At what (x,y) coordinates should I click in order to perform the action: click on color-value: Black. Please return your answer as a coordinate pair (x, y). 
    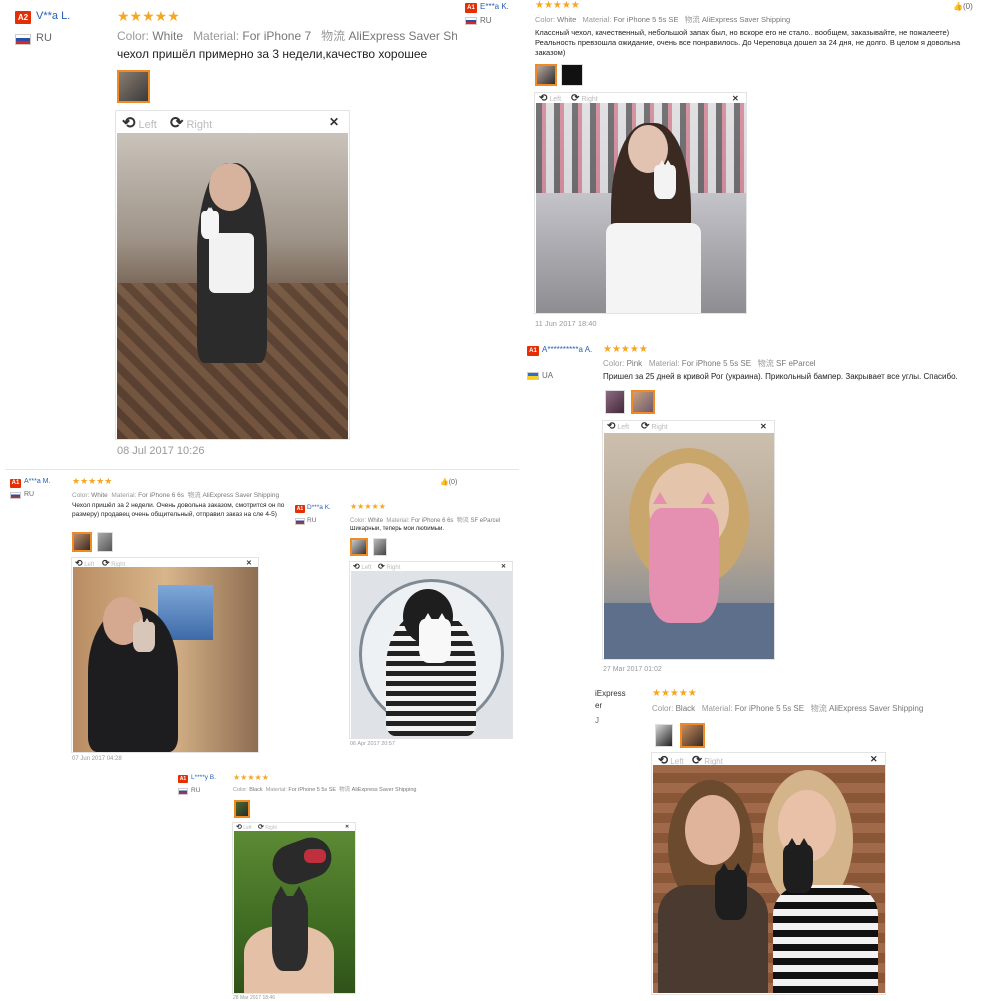
    Looking at the image, I should click on (685, 708).